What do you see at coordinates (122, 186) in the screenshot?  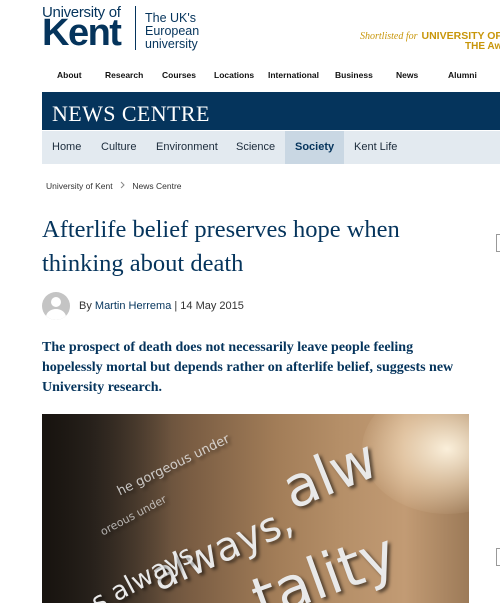 I see `chevron-right-icon` at bounding box center [122, 186].